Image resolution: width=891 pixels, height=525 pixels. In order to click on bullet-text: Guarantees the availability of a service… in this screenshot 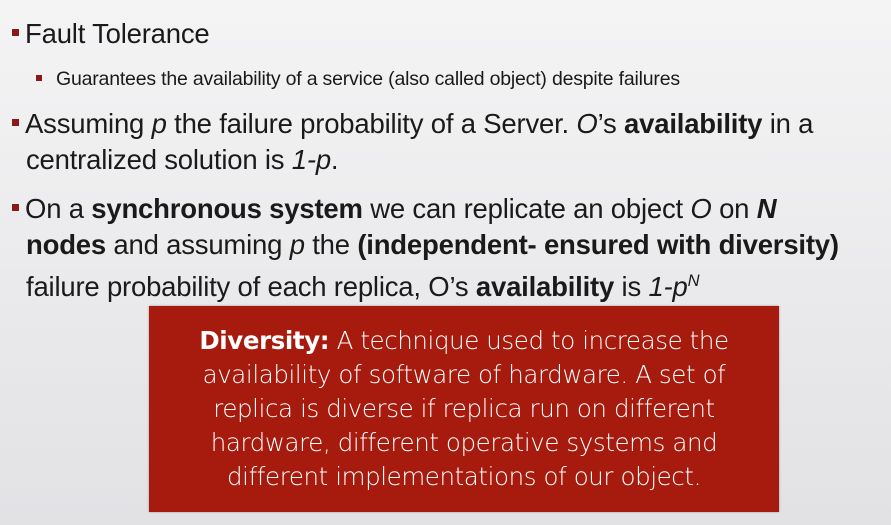, I will do `click(368, 79)`.